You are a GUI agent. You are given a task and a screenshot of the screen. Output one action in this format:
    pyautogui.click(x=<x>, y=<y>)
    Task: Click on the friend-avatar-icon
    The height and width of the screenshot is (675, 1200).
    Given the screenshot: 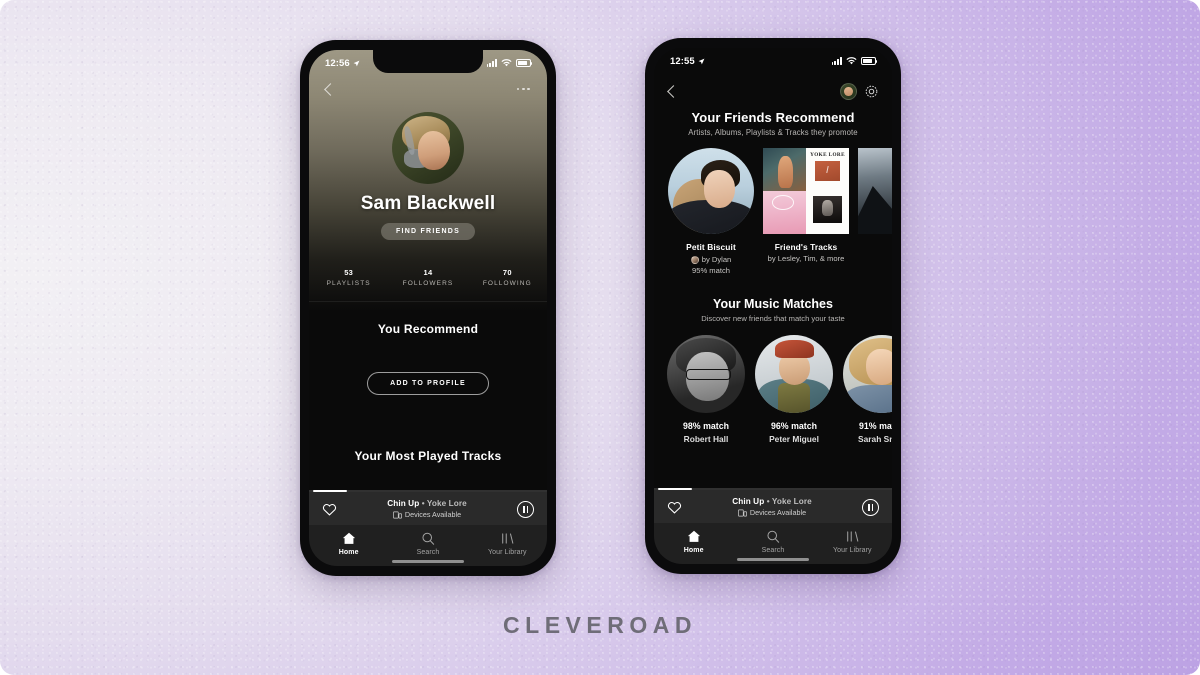 What is the action you would take?
    pyautogui.click(x=694, y=259)
    